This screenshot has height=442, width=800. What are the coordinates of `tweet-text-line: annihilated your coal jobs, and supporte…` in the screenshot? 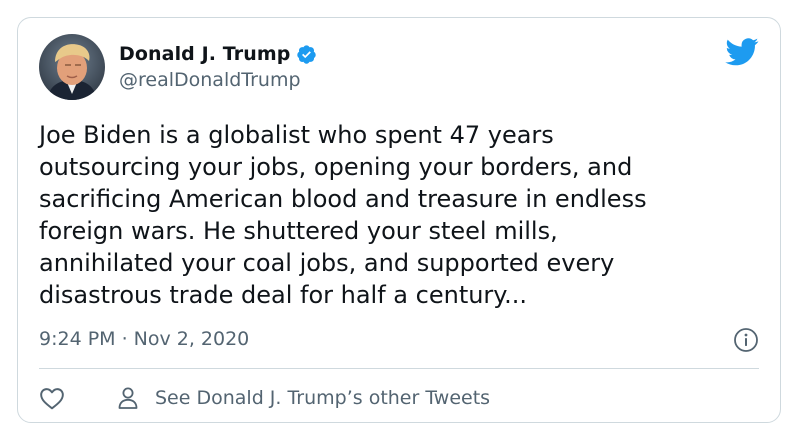 It's located at (327, 263).